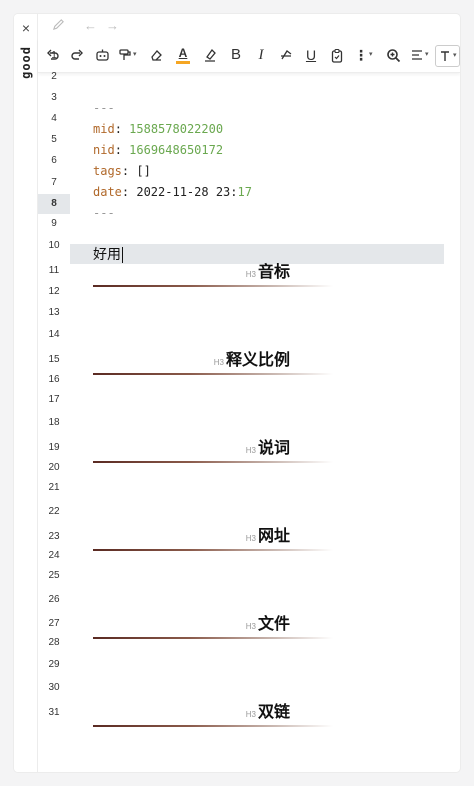  I want to click on text-style-button: ▾, so click(447, 56).